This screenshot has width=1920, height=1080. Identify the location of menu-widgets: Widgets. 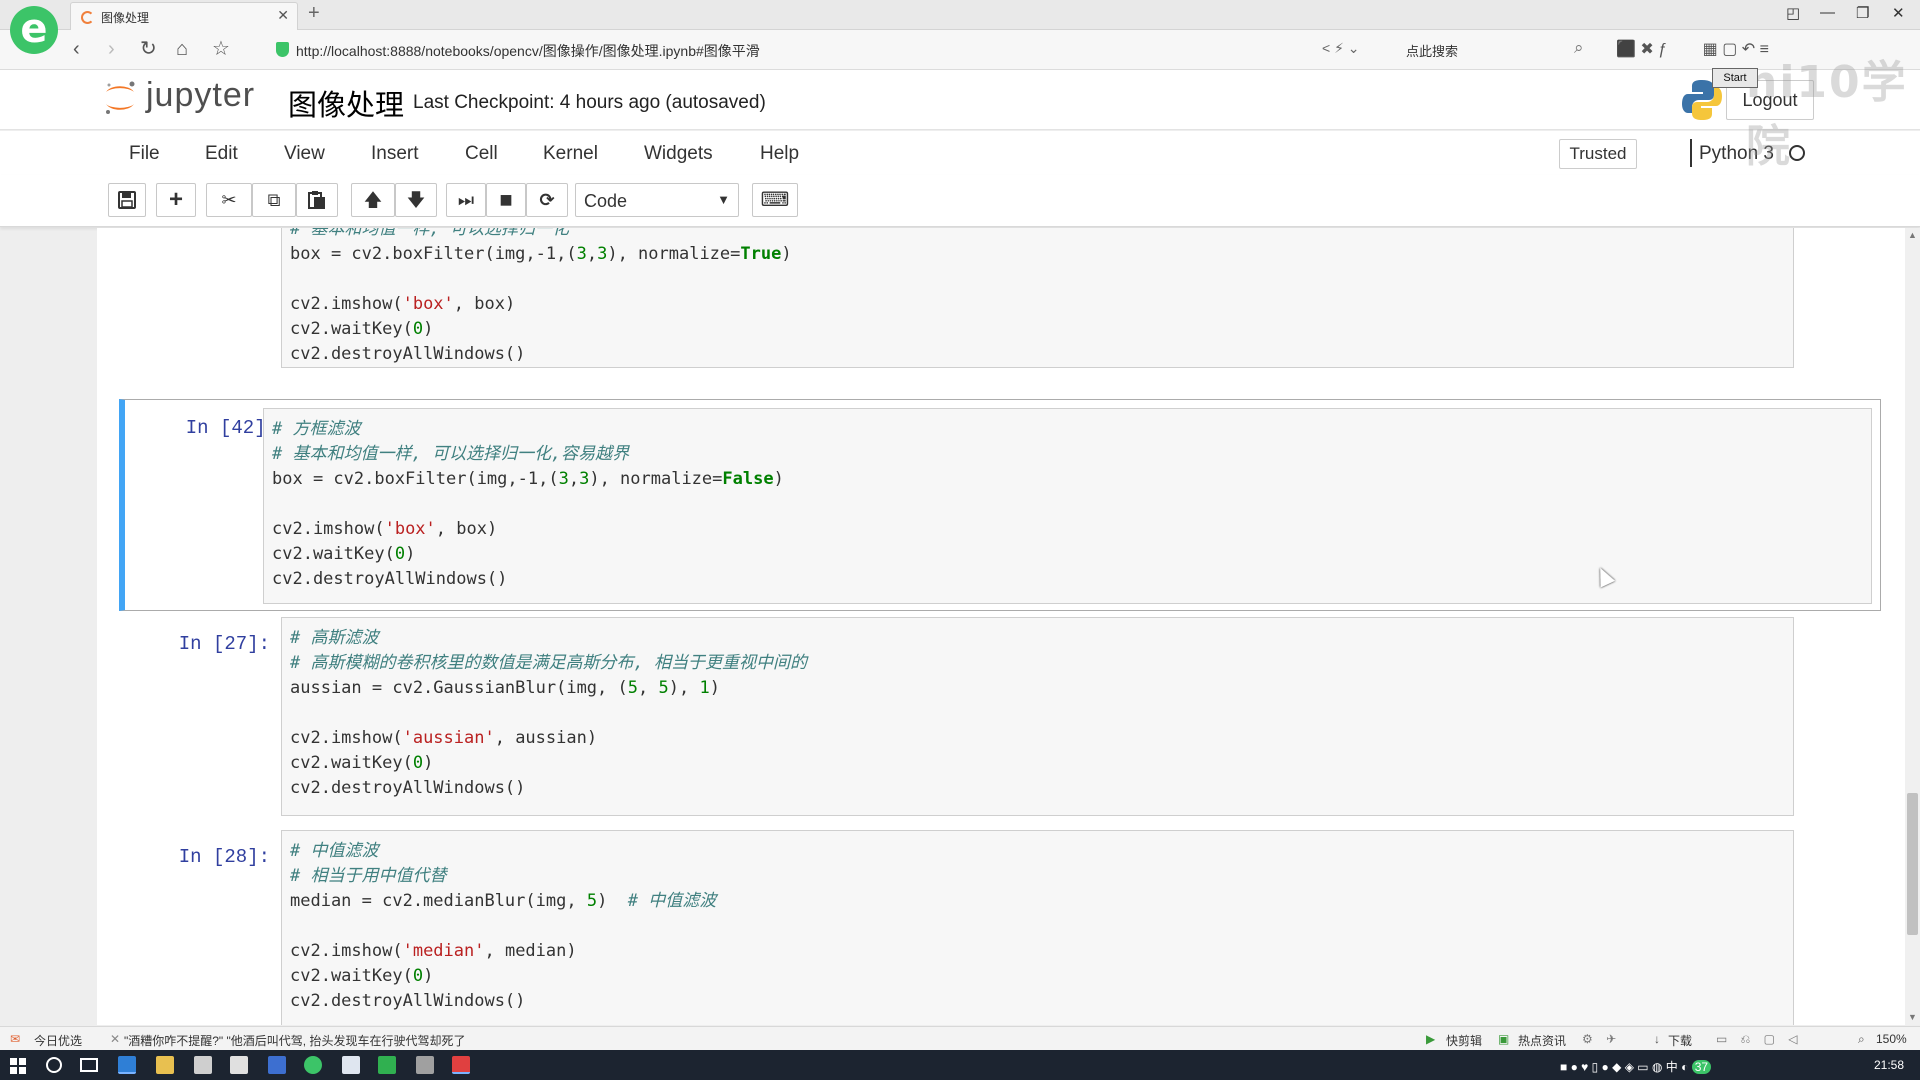
(678, 154).